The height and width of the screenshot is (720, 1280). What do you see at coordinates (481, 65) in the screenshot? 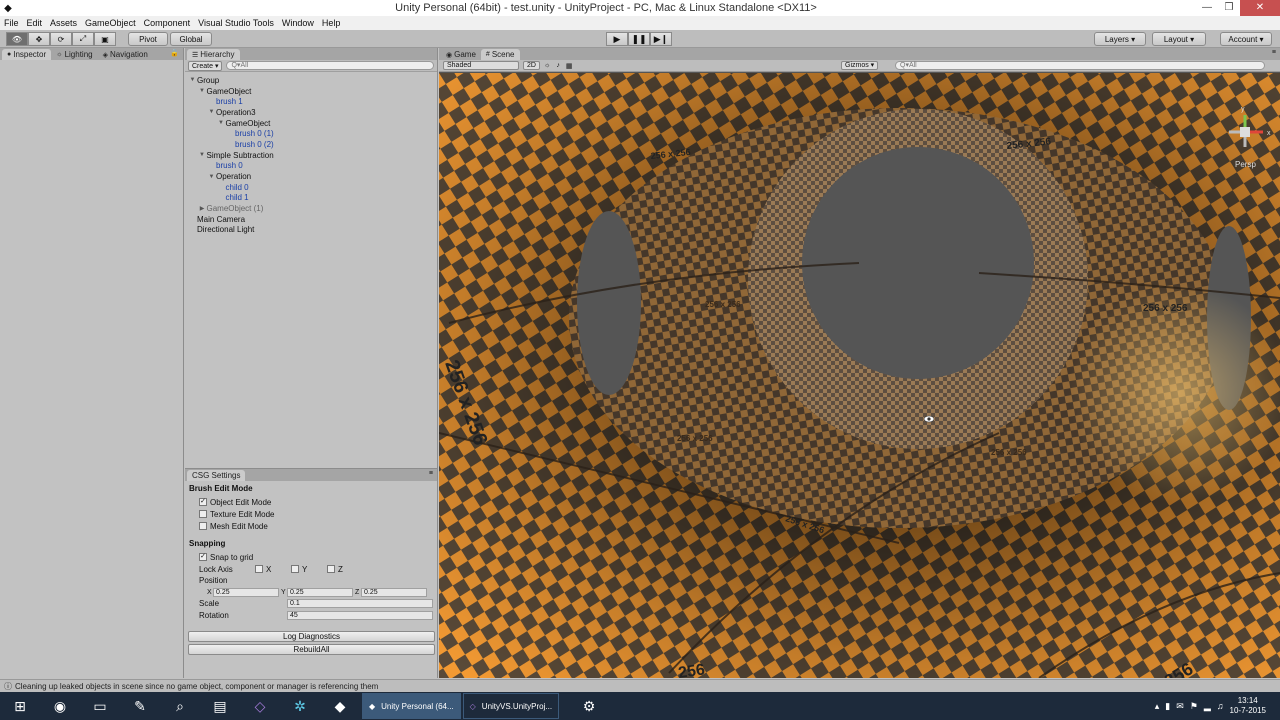
I see `shading-mode-dropdown: Shaded` at bounding box center [481, 65].